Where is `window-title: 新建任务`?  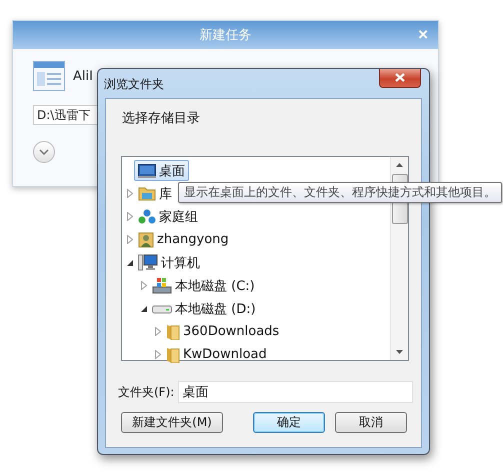
window-title: 新建任务 is located at coordinates (226, 35).